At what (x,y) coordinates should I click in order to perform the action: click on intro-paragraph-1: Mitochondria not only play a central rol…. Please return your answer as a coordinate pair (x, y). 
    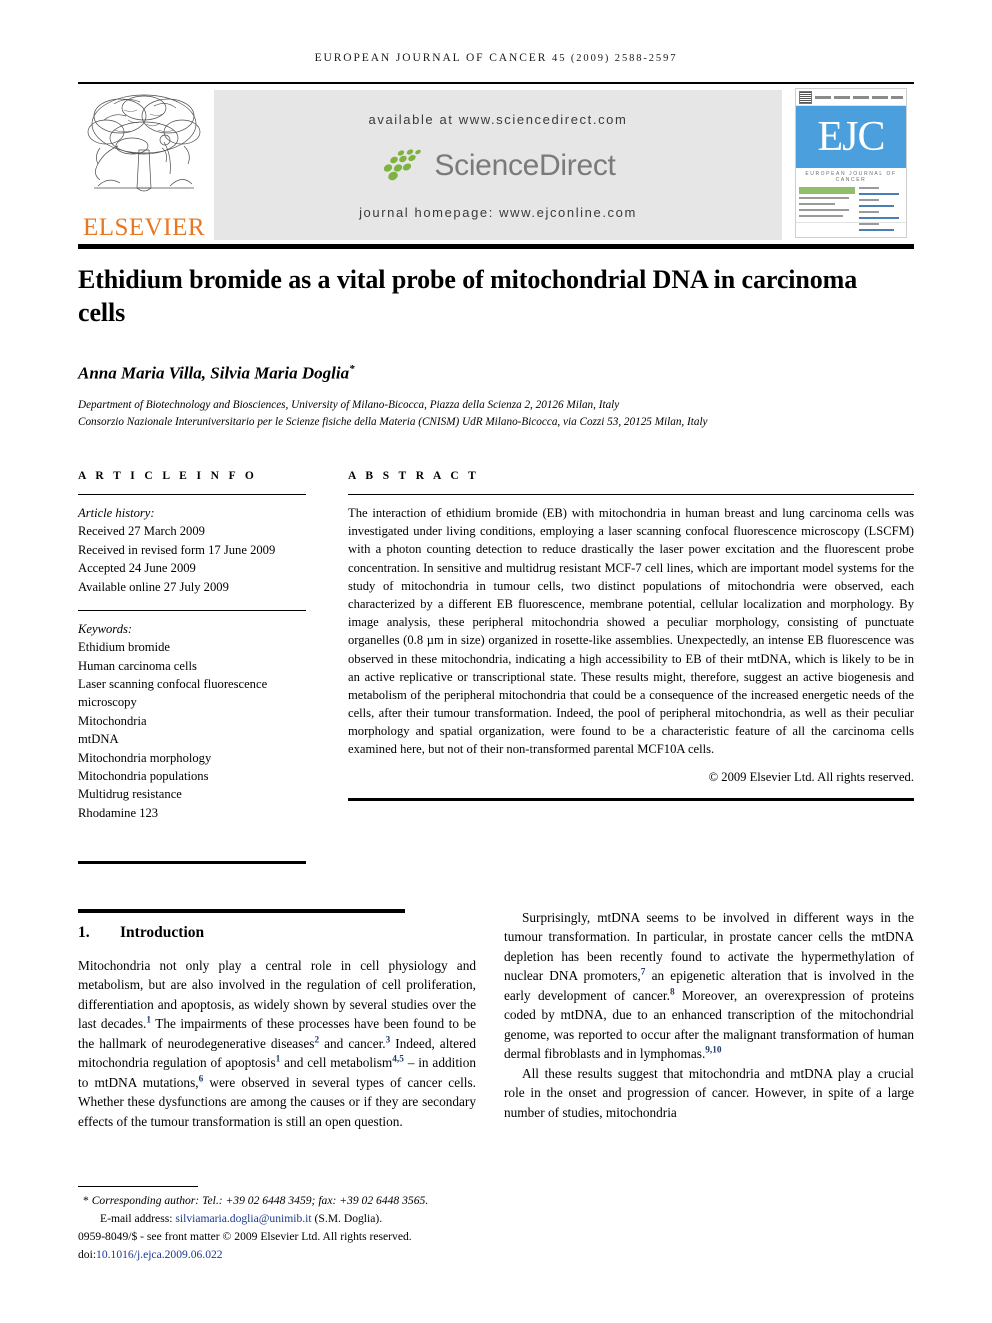
    Looking at the image, I should click on (277, 1043).